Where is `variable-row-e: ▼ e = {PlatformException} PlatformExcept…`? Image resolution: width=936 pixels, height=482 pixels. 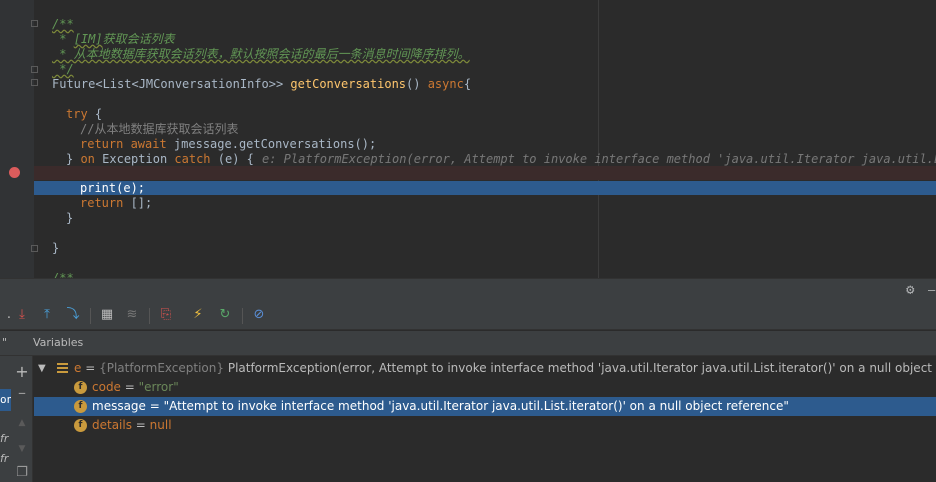 variable-row-e: ▼ e = {PlatformException} PlatformExcept… is located at coordinates (485, 368).